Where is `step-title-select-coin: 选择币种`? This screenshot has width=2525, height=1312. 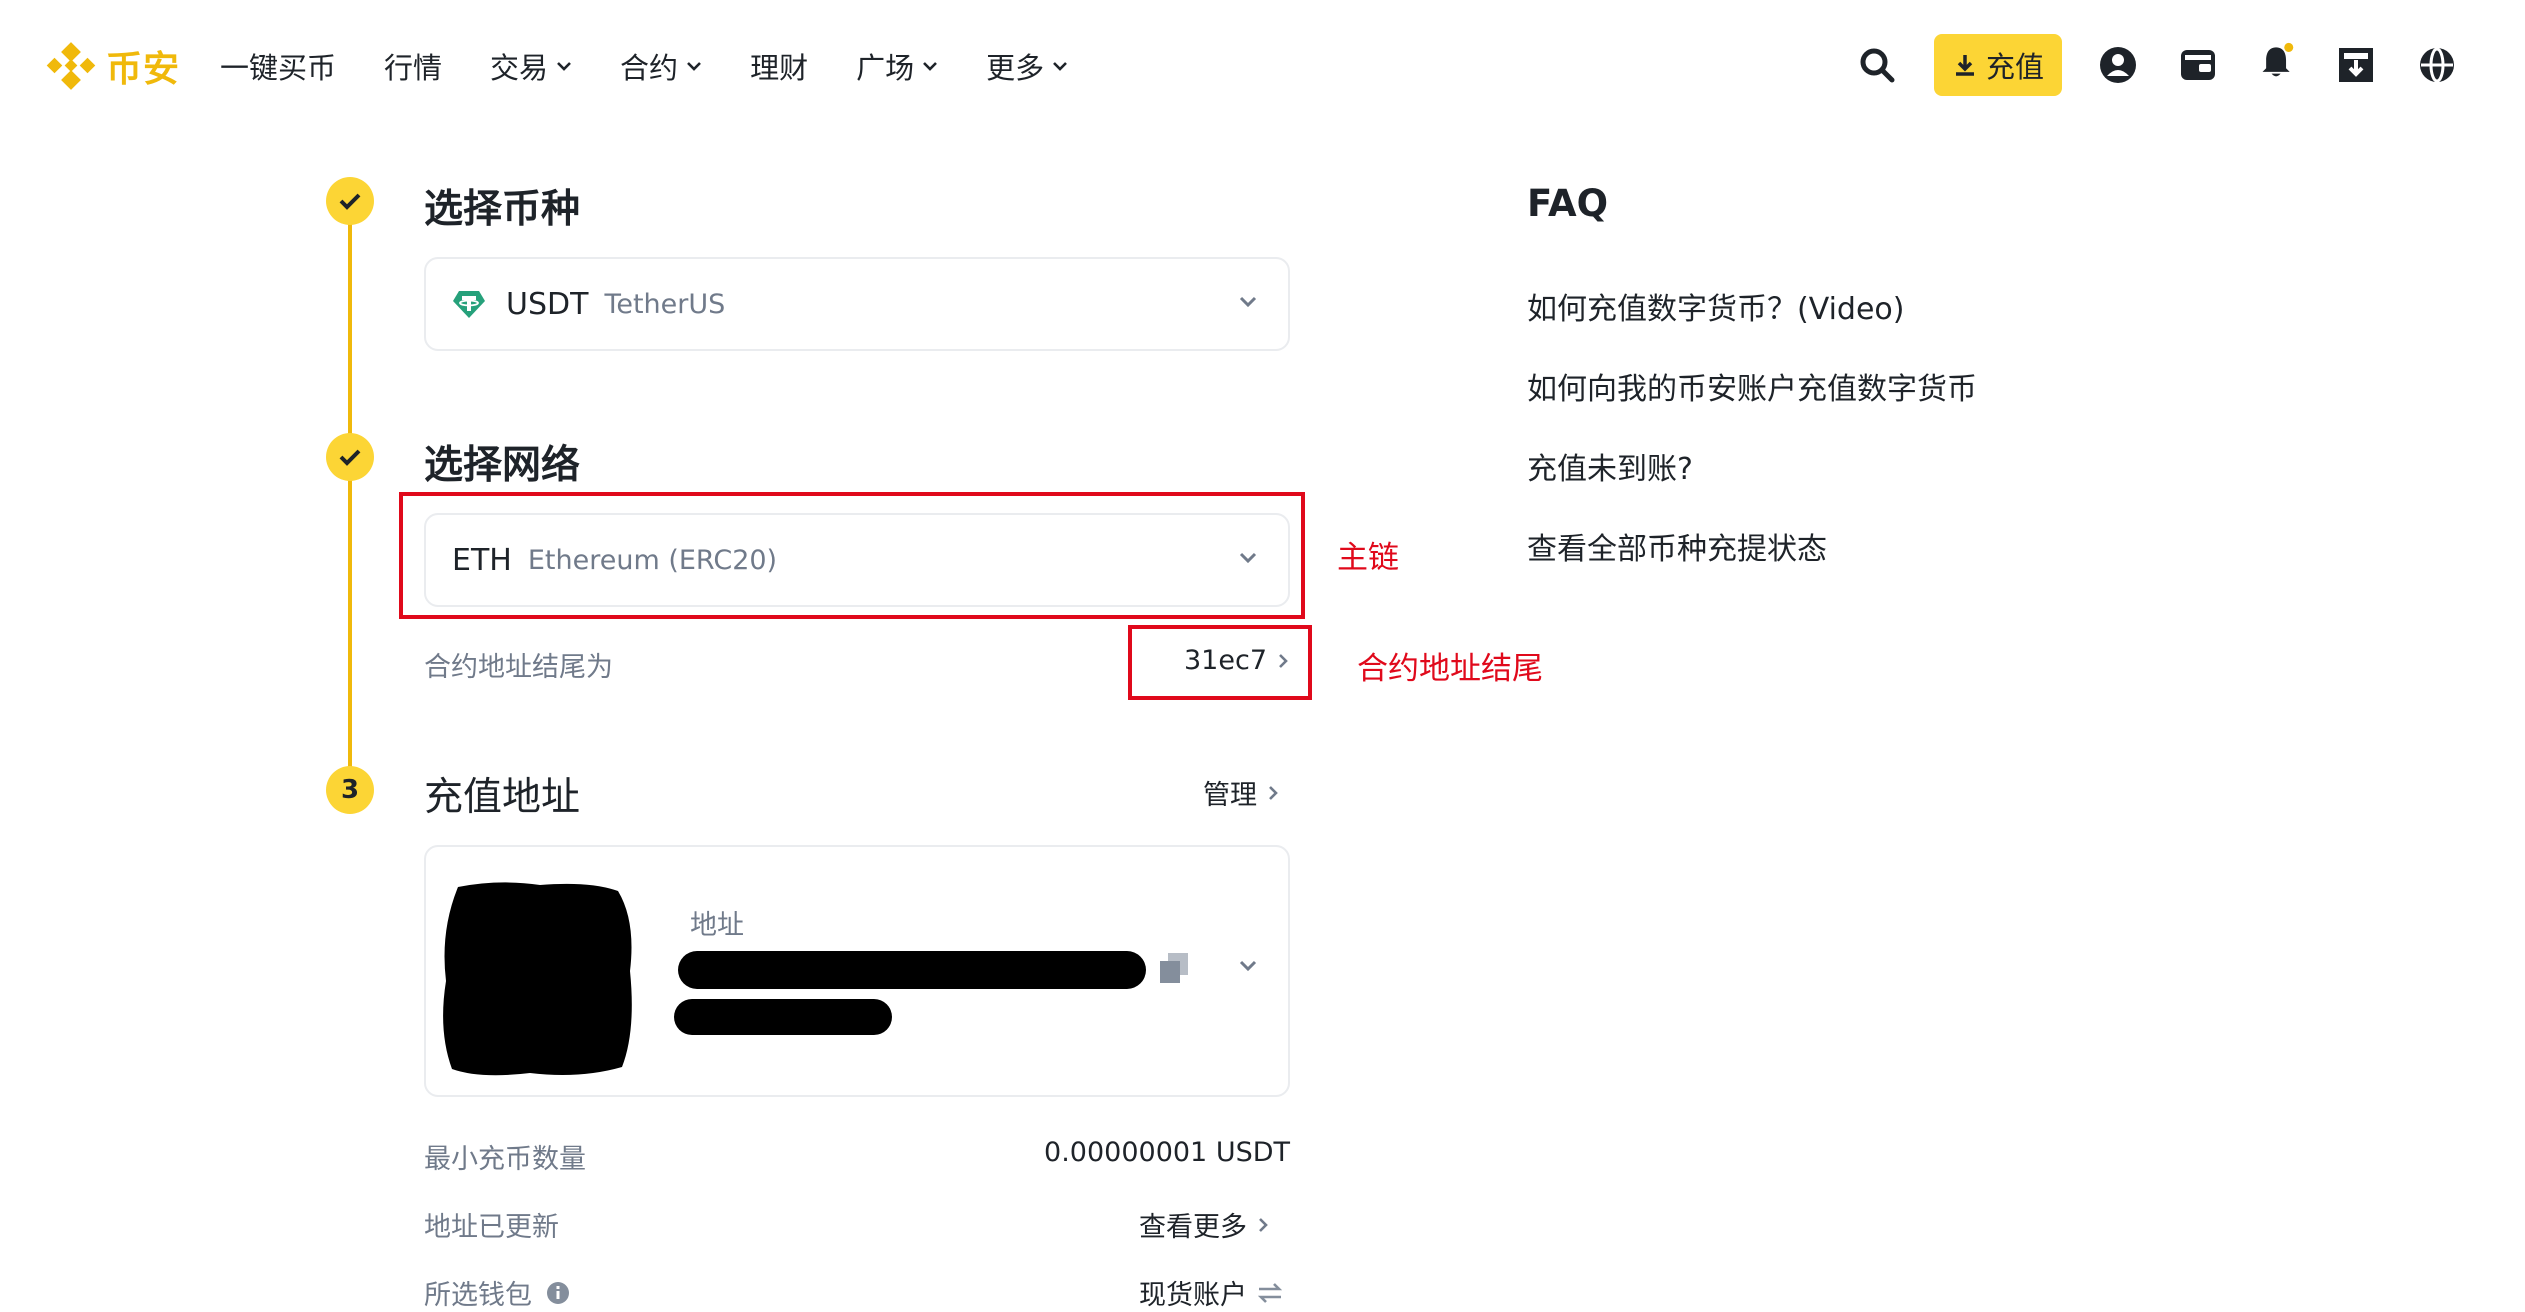
step-title-select-coin: 选择币种 is located at coordinates (502, 209).